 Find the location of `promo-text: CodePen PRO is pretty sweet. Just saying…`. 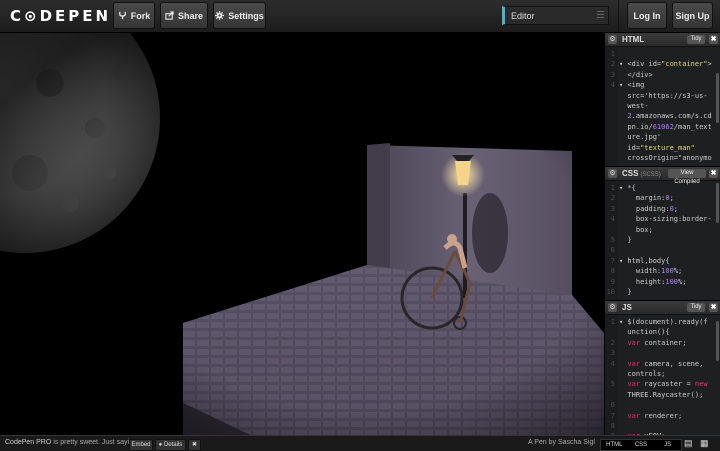

promo-text: CodePen PRO is pretty sweet. Just saying… is located at coordinates (72, 442).